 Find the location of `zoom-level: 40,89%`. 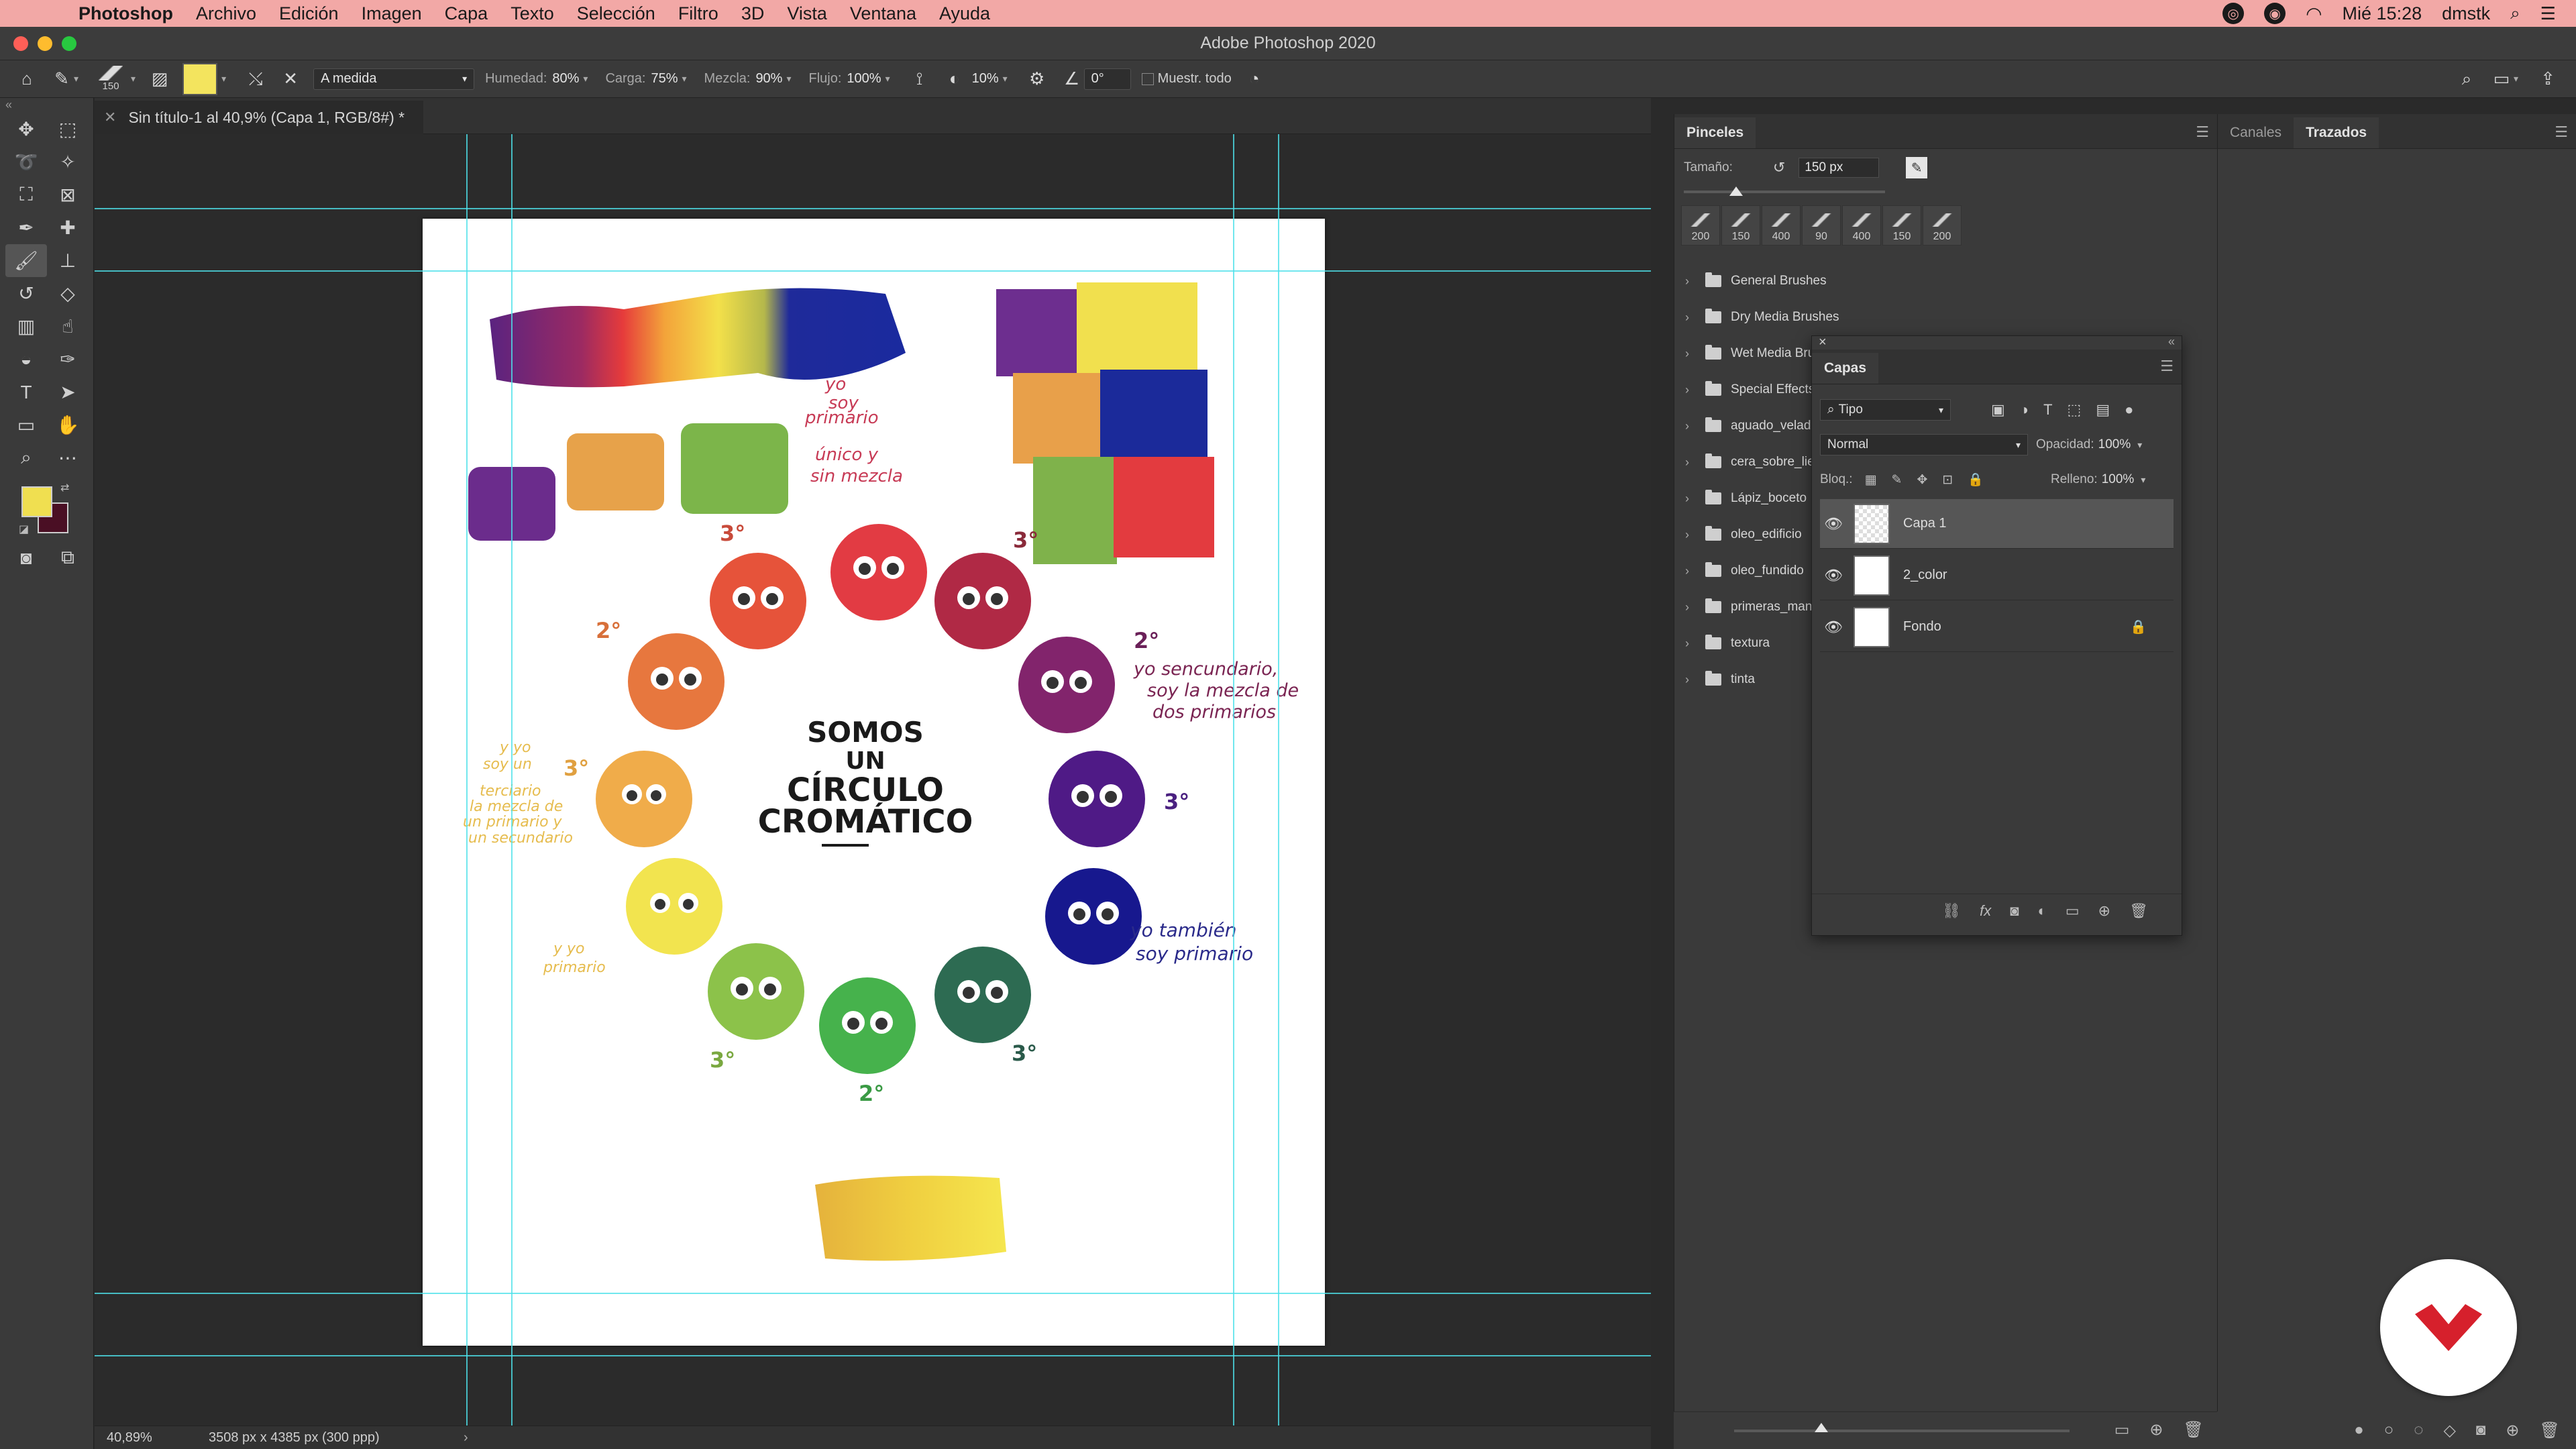

zoom-level: 40,89% is located at coordinates (152, 1438).